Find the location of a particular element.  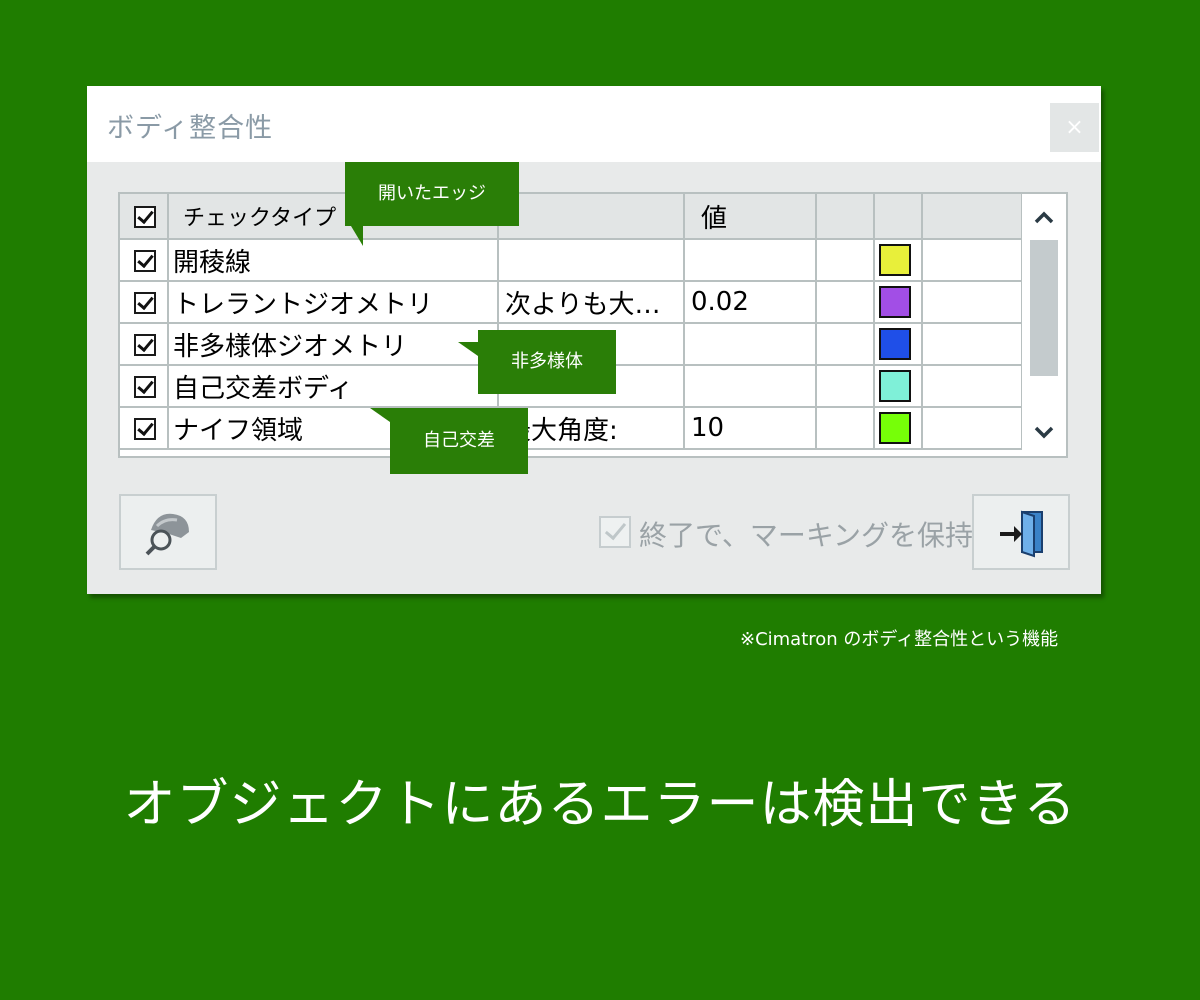

keep-marking-checkbox is located at coordinates (615, 532).